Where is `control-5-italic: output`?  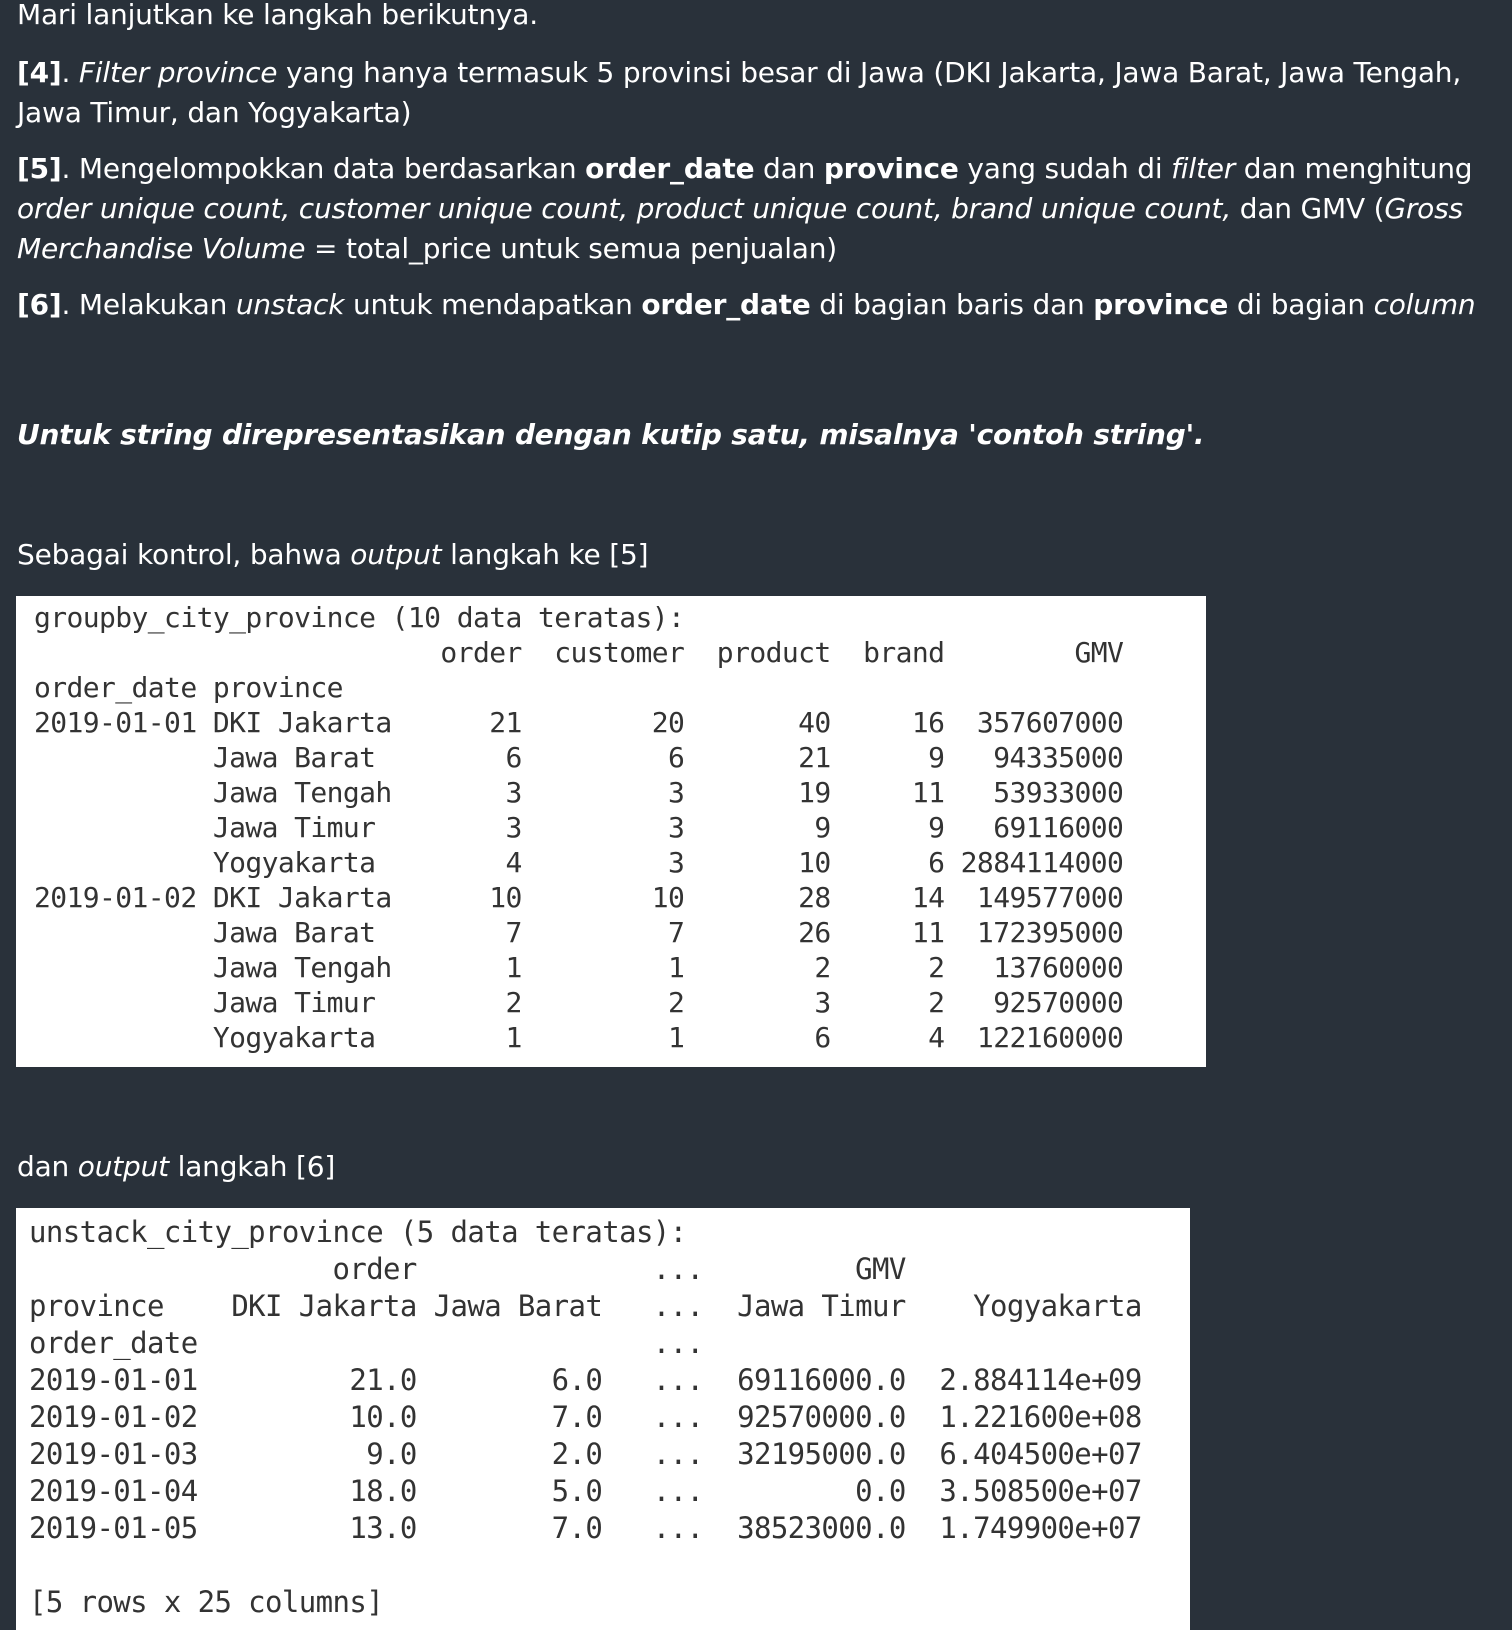
control-5-italic: output is located at coordinates (396, 554).